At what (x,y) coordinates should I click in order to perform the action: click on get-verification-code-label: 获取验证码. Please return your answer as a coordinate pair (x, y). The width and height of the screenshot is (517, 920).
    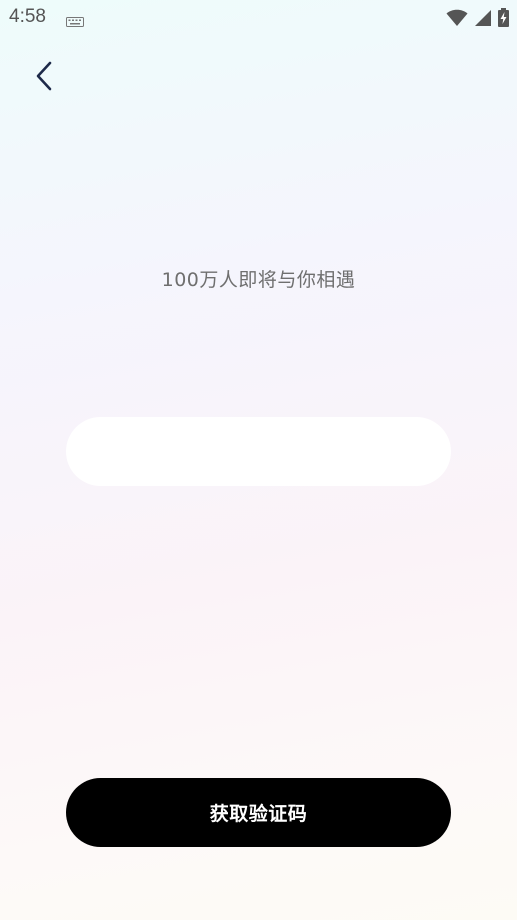
    Looking at the image, I should click on (258, 814).